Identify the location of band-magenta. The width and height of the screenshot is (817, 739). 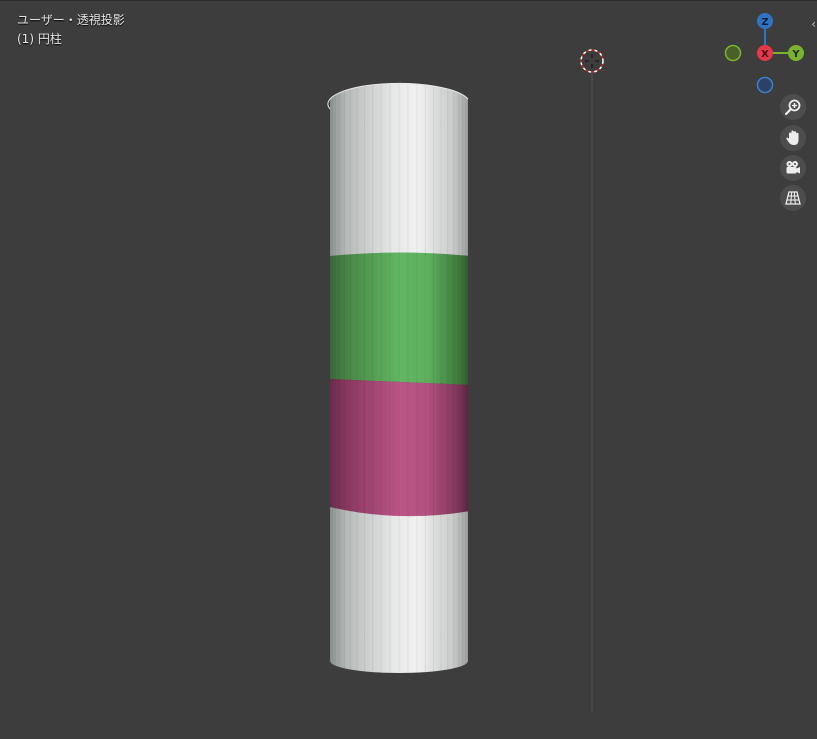
(399, 448).